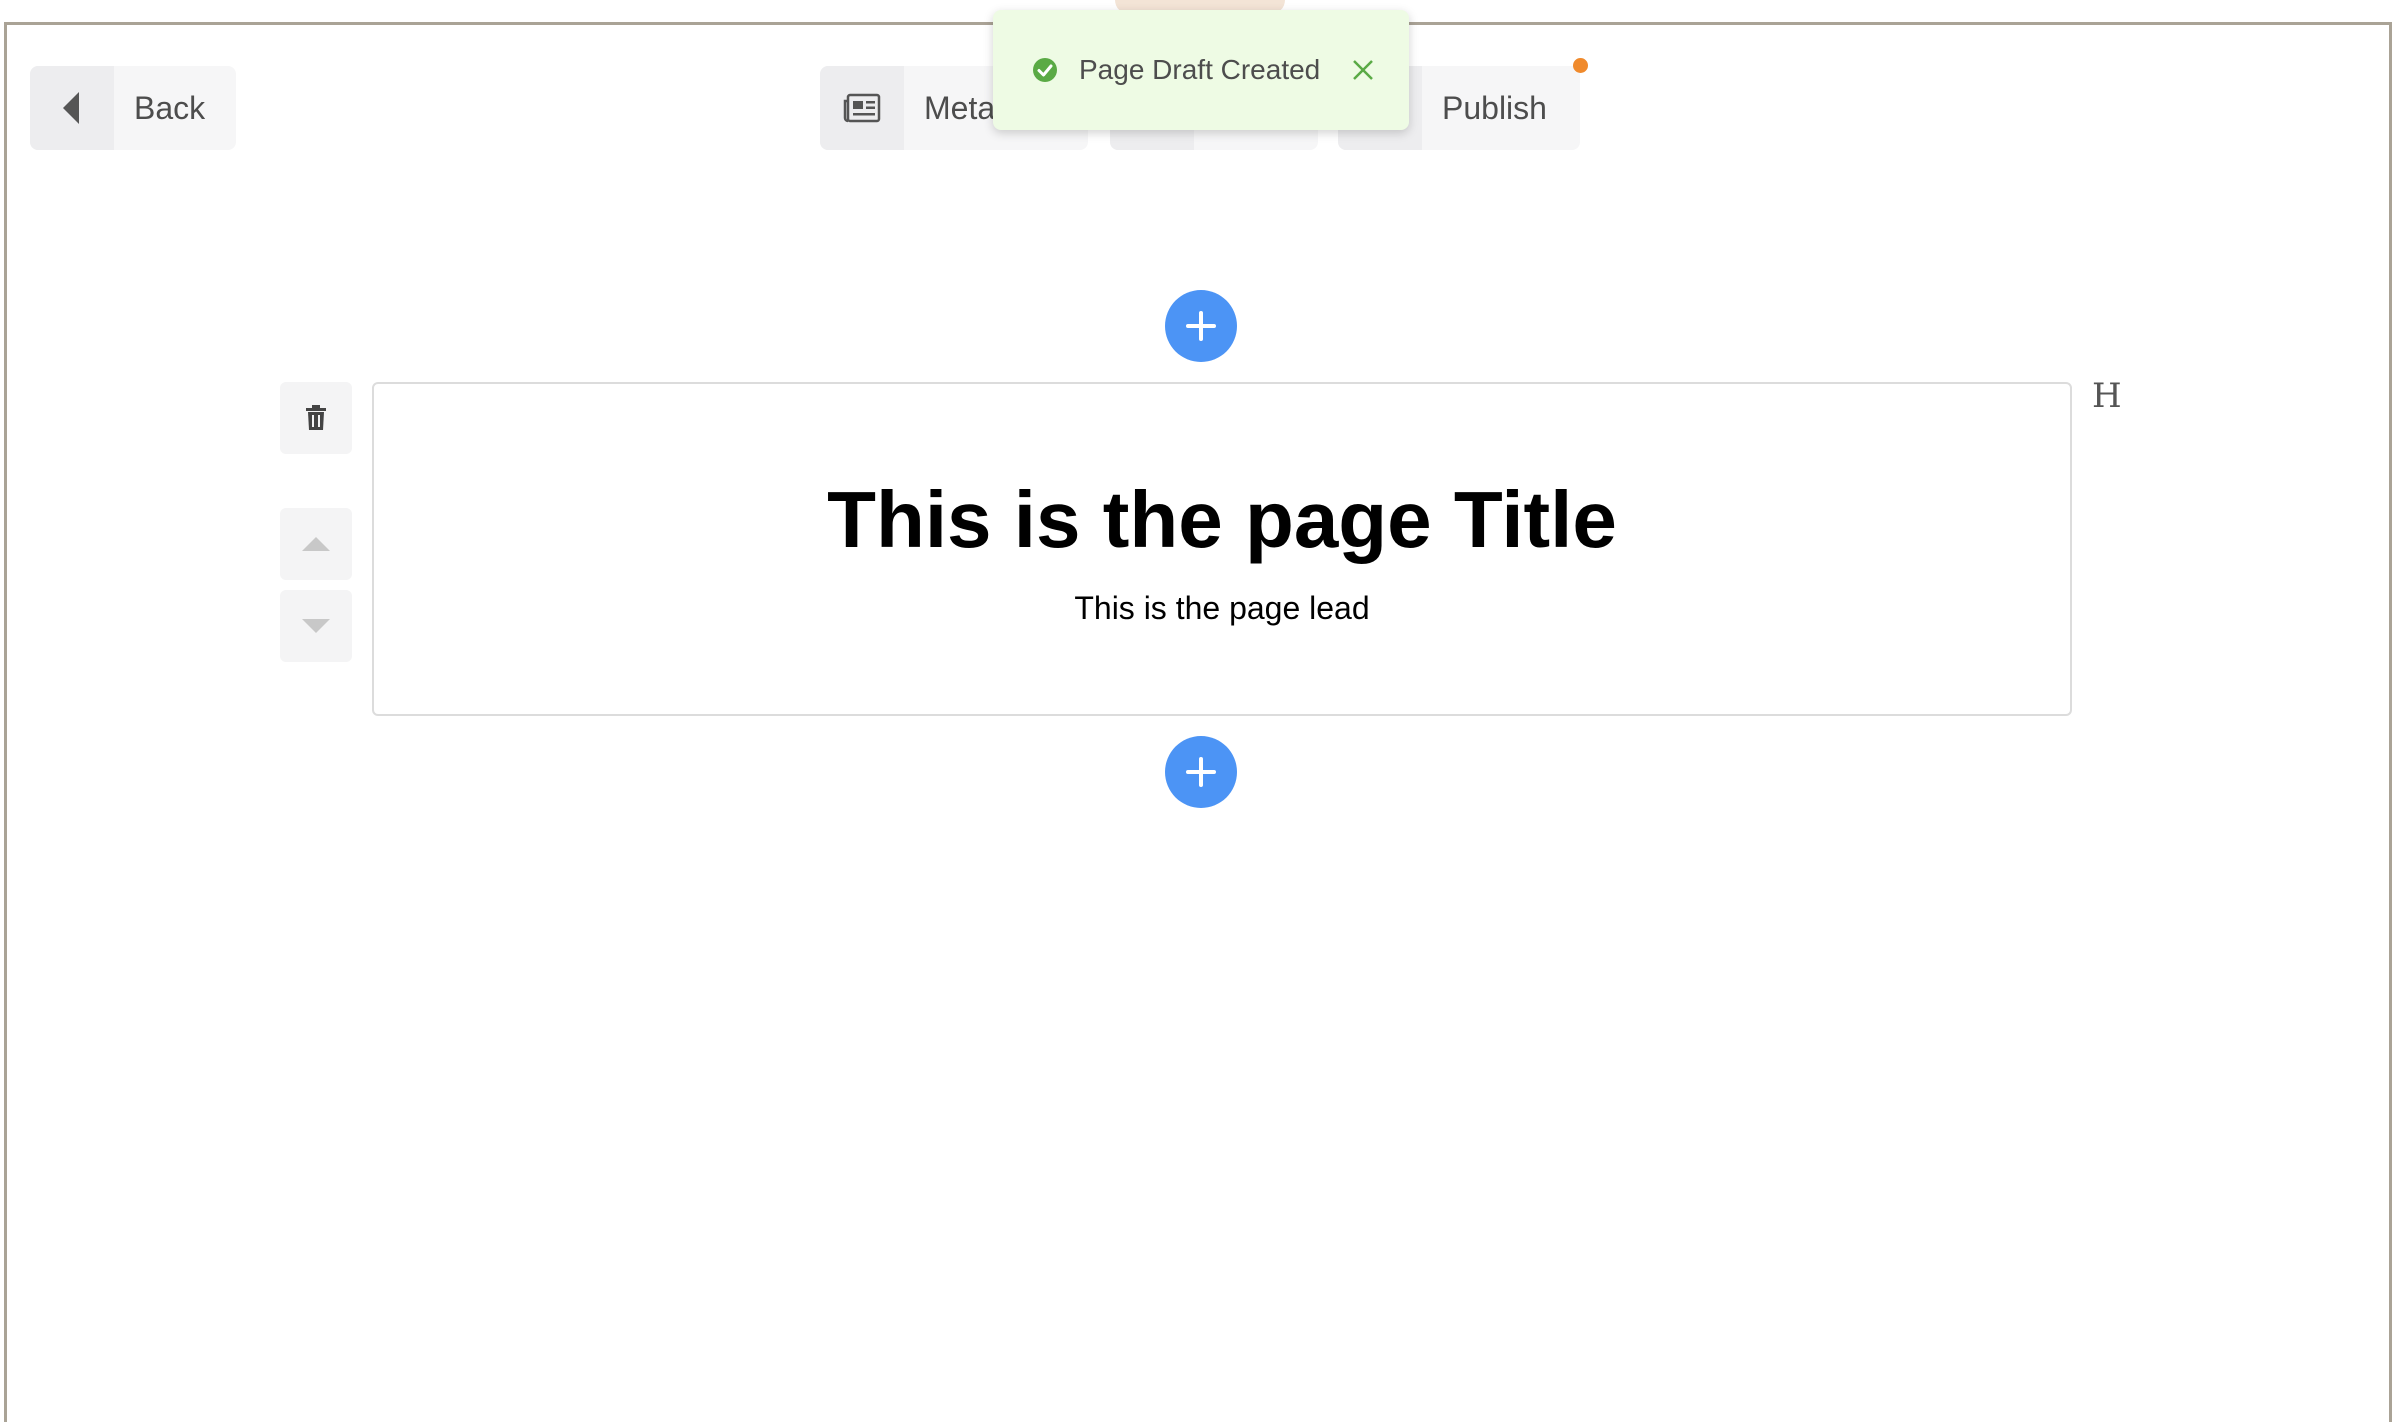  I want to click on block-type-heading-marker: H, so click(2107, 396).